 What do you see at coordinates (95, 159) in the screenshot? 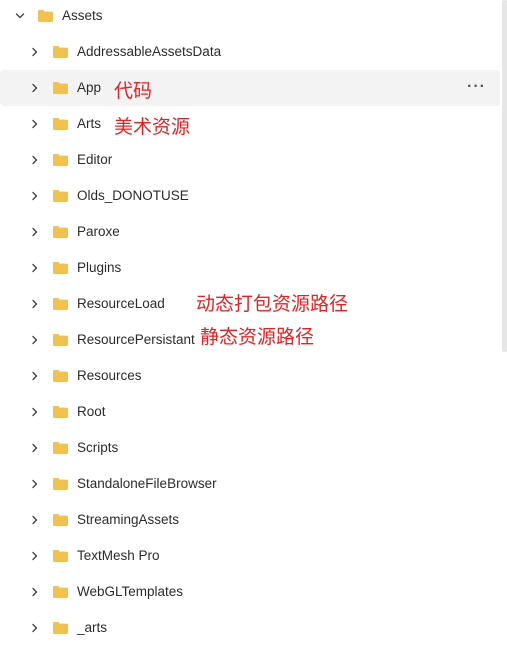
I see `tree-row-label: Editor` at bounding box center [95, 159].